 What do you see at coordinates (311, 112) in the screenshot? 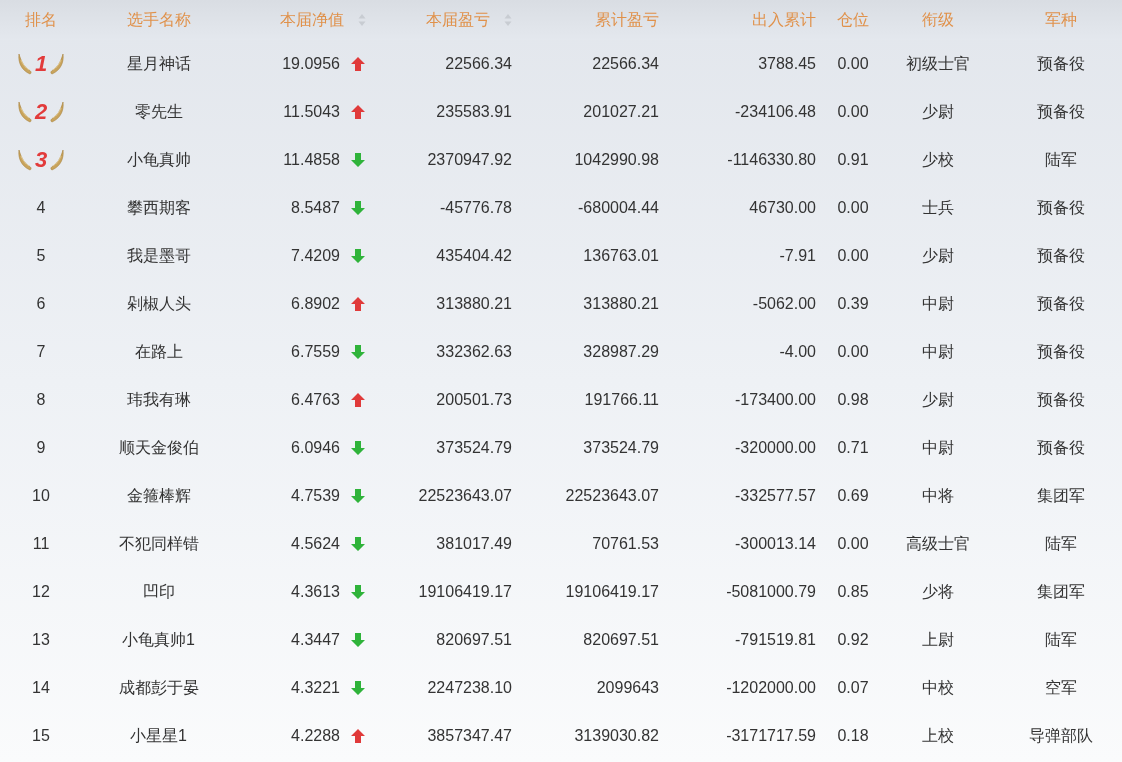
I see `net-value: 11.5043` at bounding box center [311, 112].